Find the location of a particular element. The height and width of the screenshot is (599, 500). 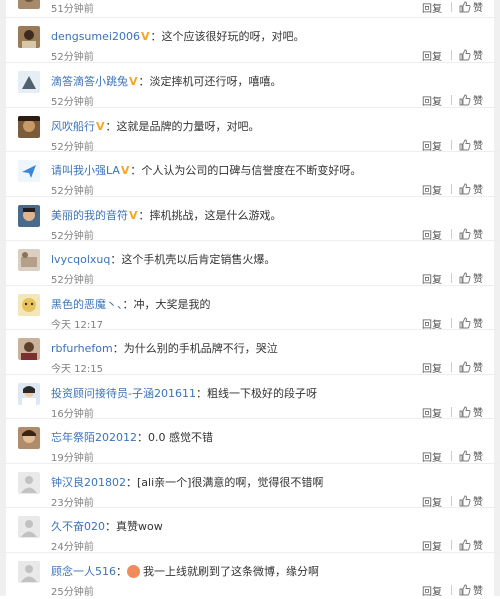

comment-time: 24分钟前 is located at coordinates (72, 547).